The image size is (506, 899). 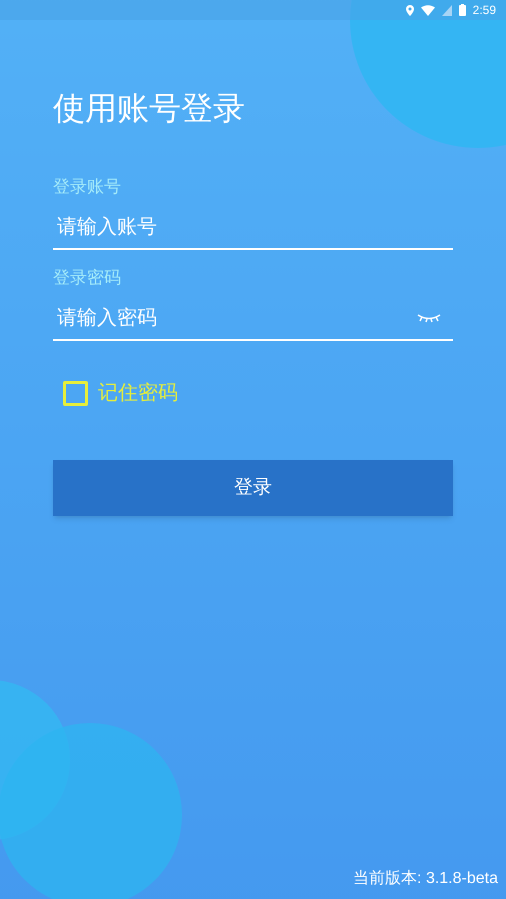 I want to click on field-label: 登录账号, so click(x=87, y=187).